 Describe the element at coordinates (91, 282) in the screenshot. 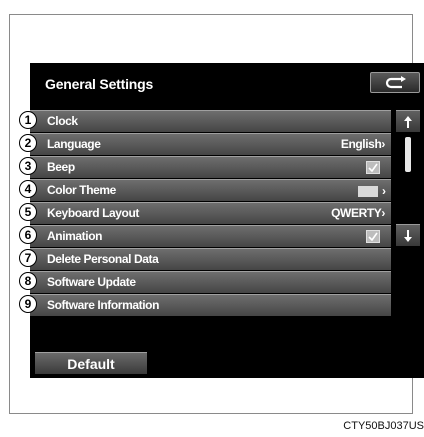

I see `settings-row-label: Software Update` at that location.